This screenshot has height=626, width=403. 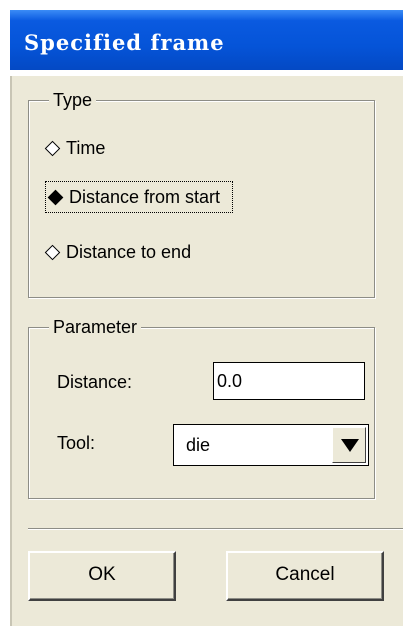 I want to click on cancel-button: Cancel, so click(x=305, y=576).